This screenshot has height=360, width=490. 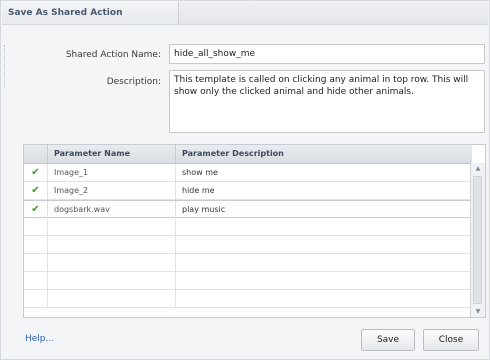 I want to click on table-row-selected: ✔ dogsbark.wav play music, so click(x=248, y=209).